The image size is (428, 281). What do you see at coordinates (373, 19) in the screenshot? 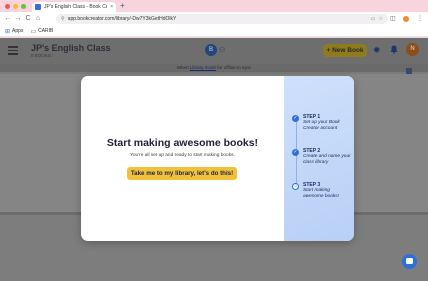
I see `cast-icon: ▭` at bounding box center [373, 19].